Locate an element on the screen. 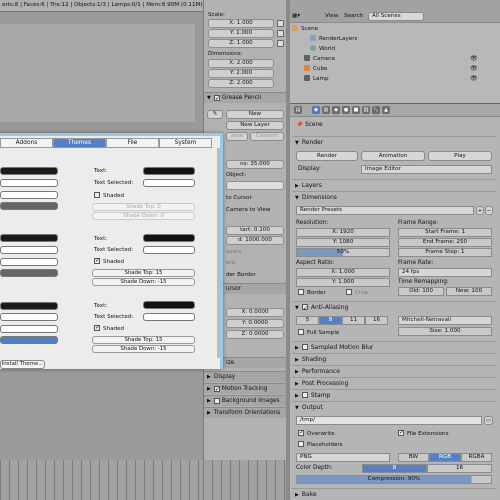 This screenshot has width=500, height=500. display-dropdown: Image Editor is located at coordinates (426, 169).